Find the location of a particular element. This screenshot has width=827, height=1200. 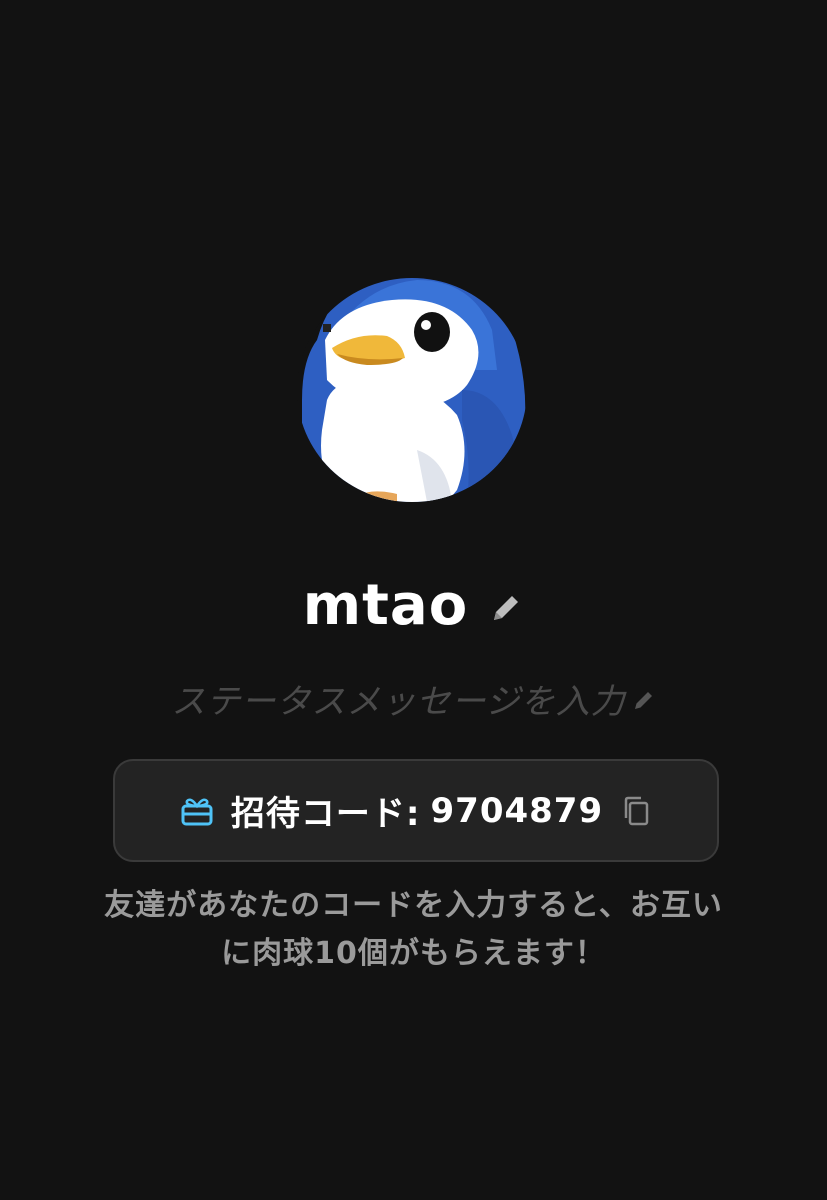

status-message-input: ステータスメッセージを入力 is located at coordinates (398, 698).